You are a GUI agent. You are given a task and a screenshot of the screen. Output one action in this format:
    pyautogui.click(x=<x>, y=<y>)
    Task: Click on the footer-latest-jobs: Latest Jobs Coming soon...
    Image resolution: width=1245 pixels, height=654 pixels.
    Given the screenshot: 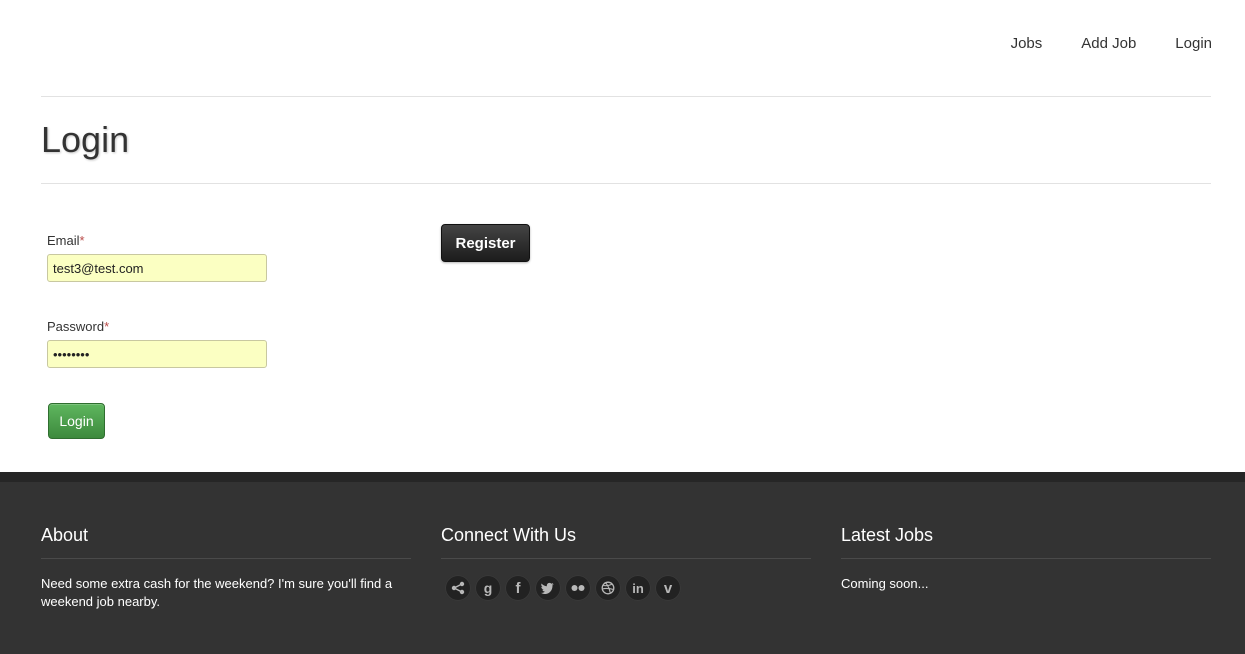 What is the action you would take?
    pyautogui.click(x=1026, y=557)
    